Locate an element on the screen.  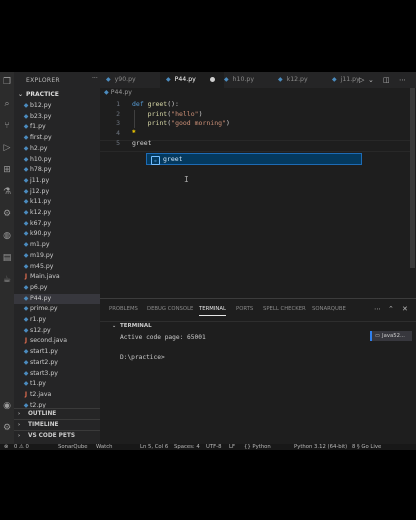
account-icon: ◉ is located at coordinates (7, 406).